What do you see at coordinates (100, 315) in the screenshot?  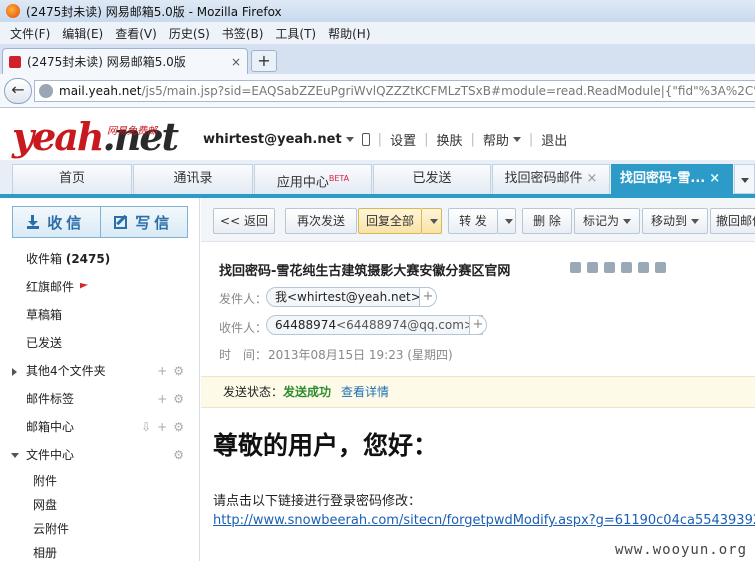 I see `folder-drafts: 草稿箱` at bounding box center [100, 315].